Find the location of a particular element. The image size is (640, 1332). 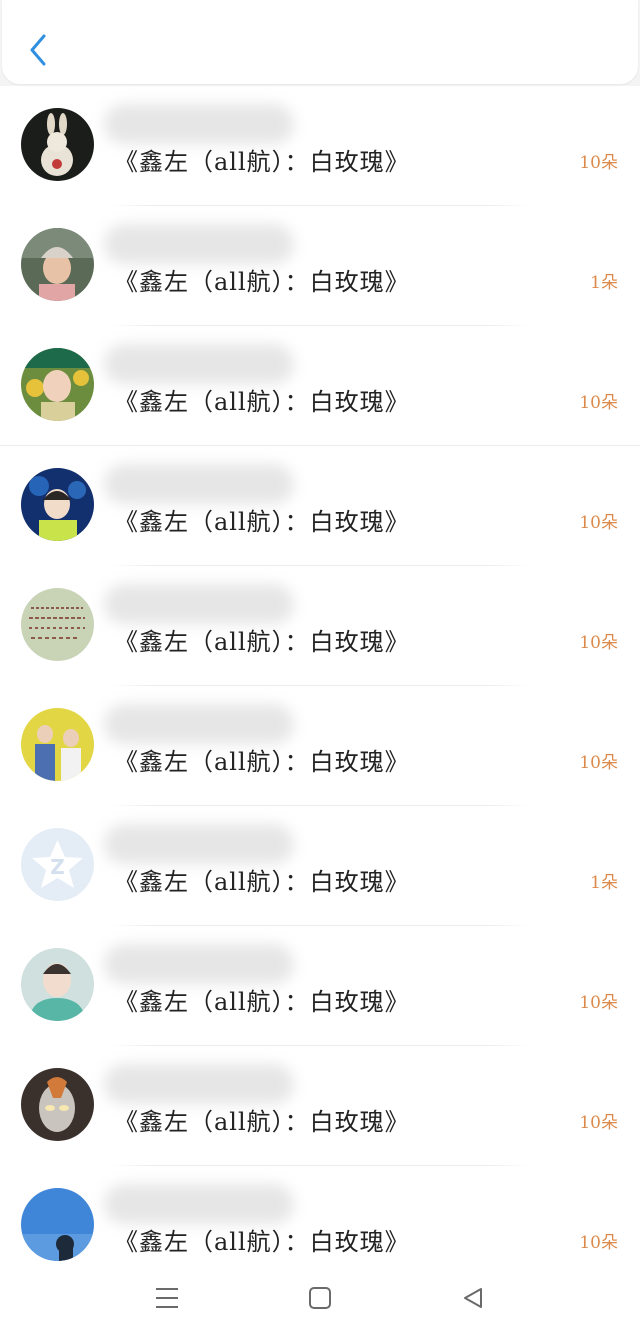

home-button is located at coordinates (320, 1298).